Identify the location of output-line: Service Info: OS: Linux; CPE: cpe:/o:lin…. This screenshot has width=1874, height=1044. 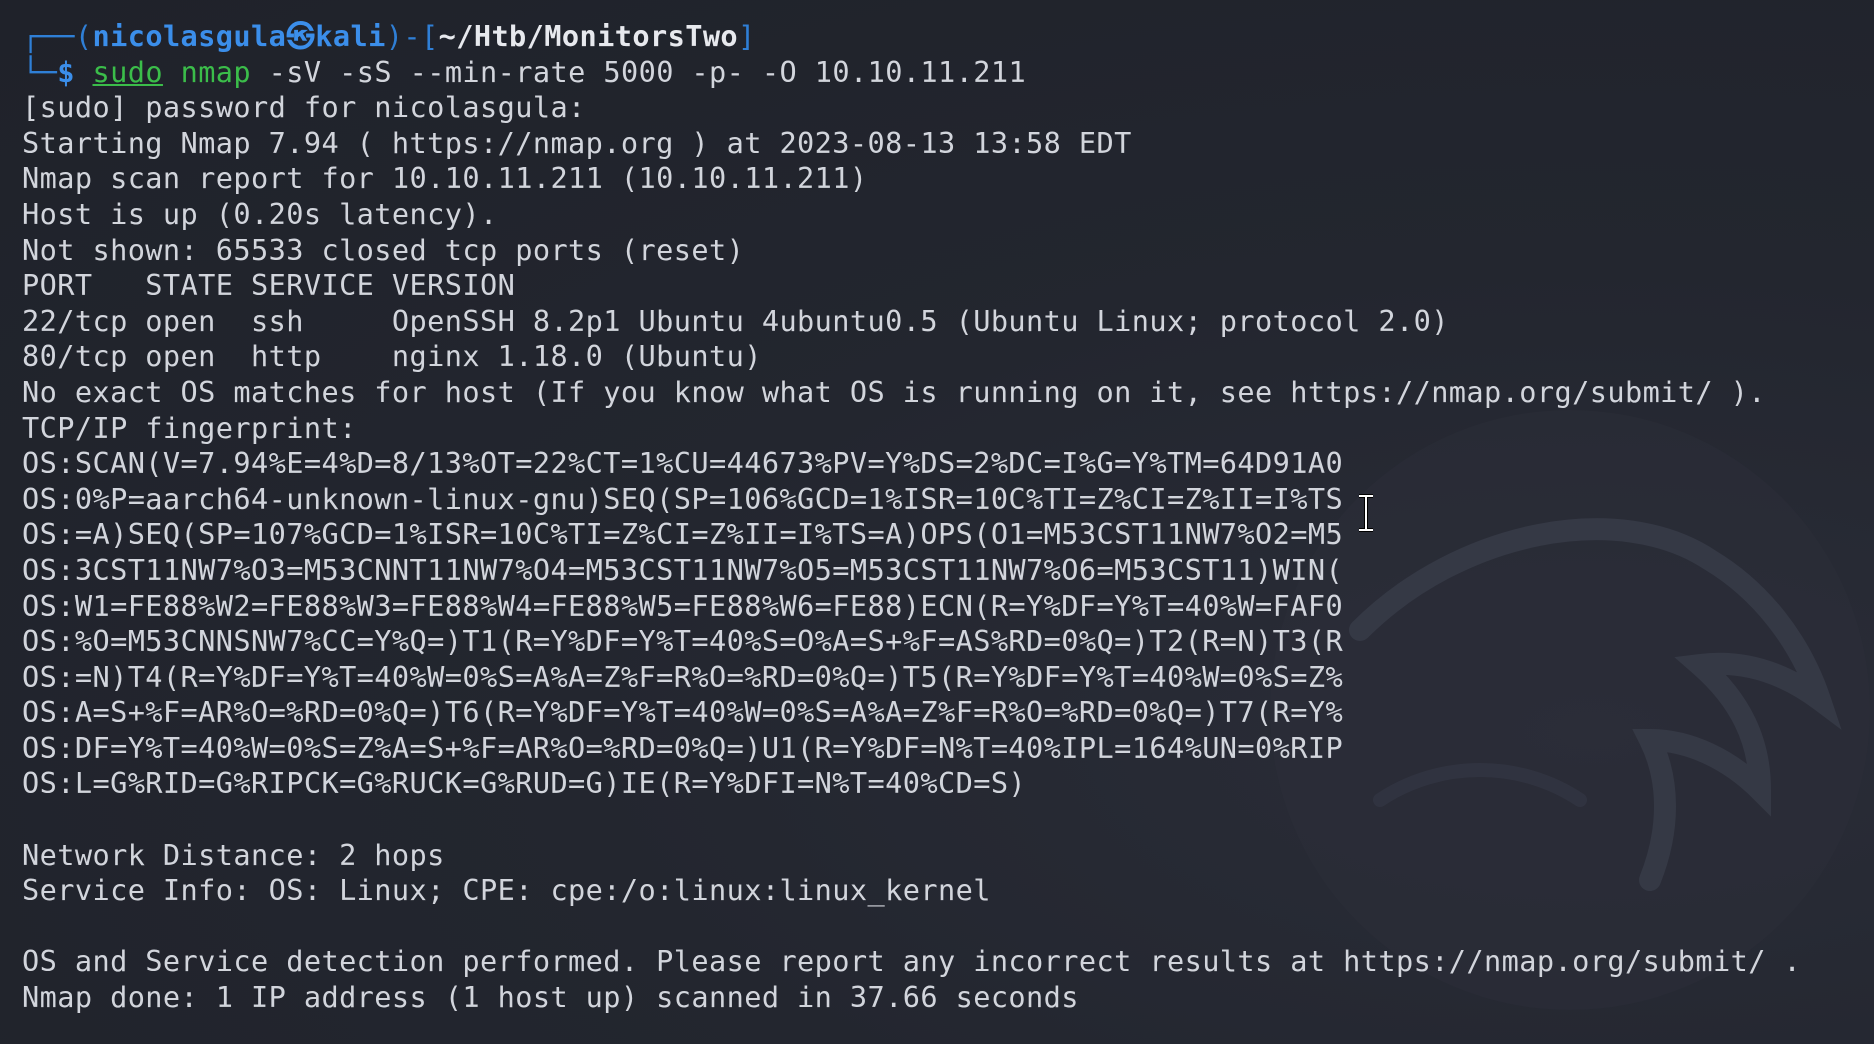
(506, 890).